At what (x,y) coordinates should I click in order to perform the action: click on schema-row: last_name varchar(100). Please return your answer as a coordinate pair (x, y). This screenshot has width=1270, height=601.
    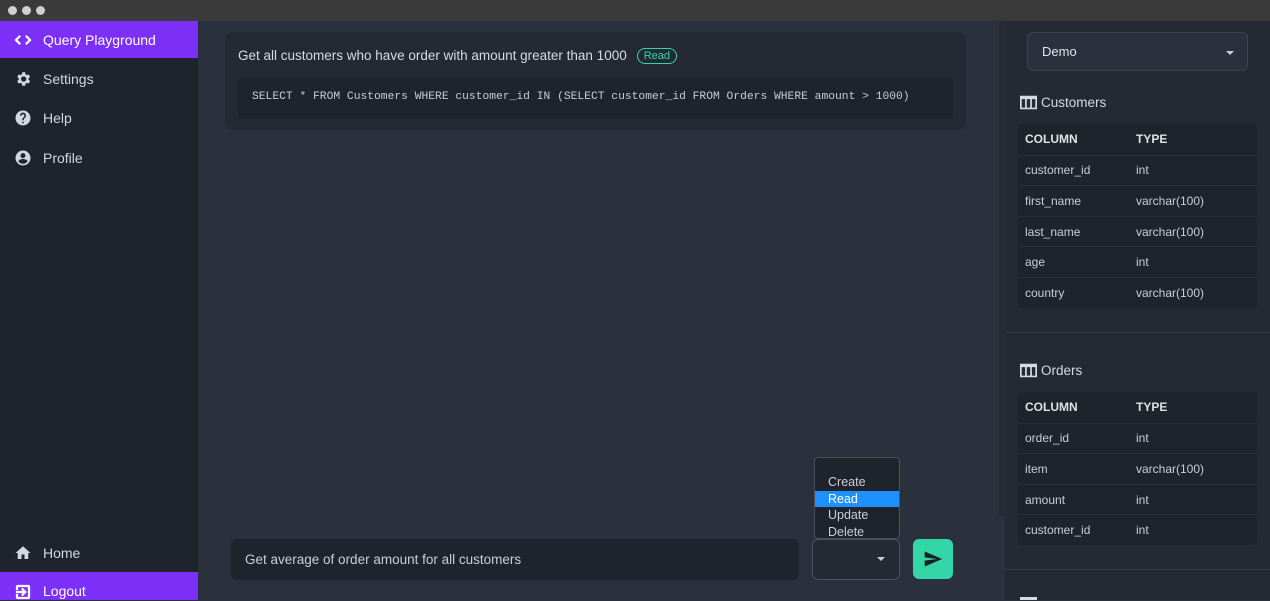
    Looking at the image, I should click on (1137, 231).